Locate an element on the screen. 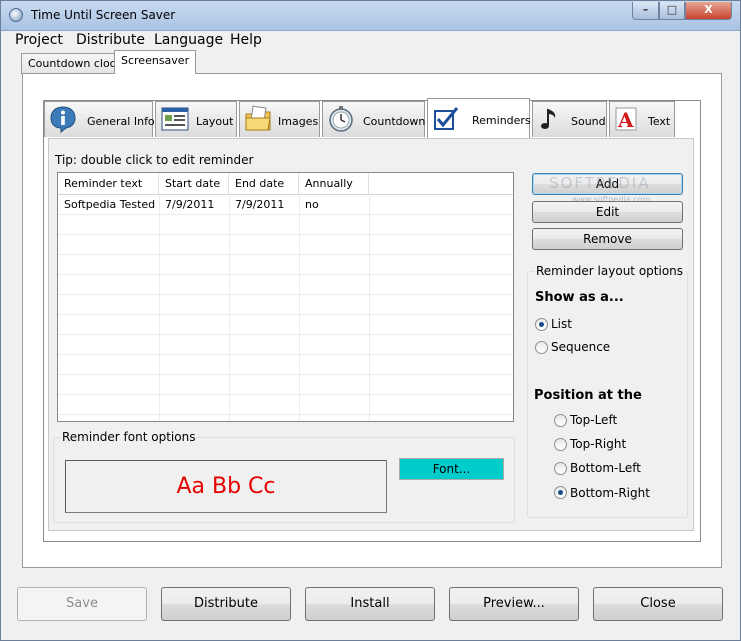 The width and height of the screenshot is (741, 641). radio-top-right-label: Top-Right is located at coordinates (598, 444).